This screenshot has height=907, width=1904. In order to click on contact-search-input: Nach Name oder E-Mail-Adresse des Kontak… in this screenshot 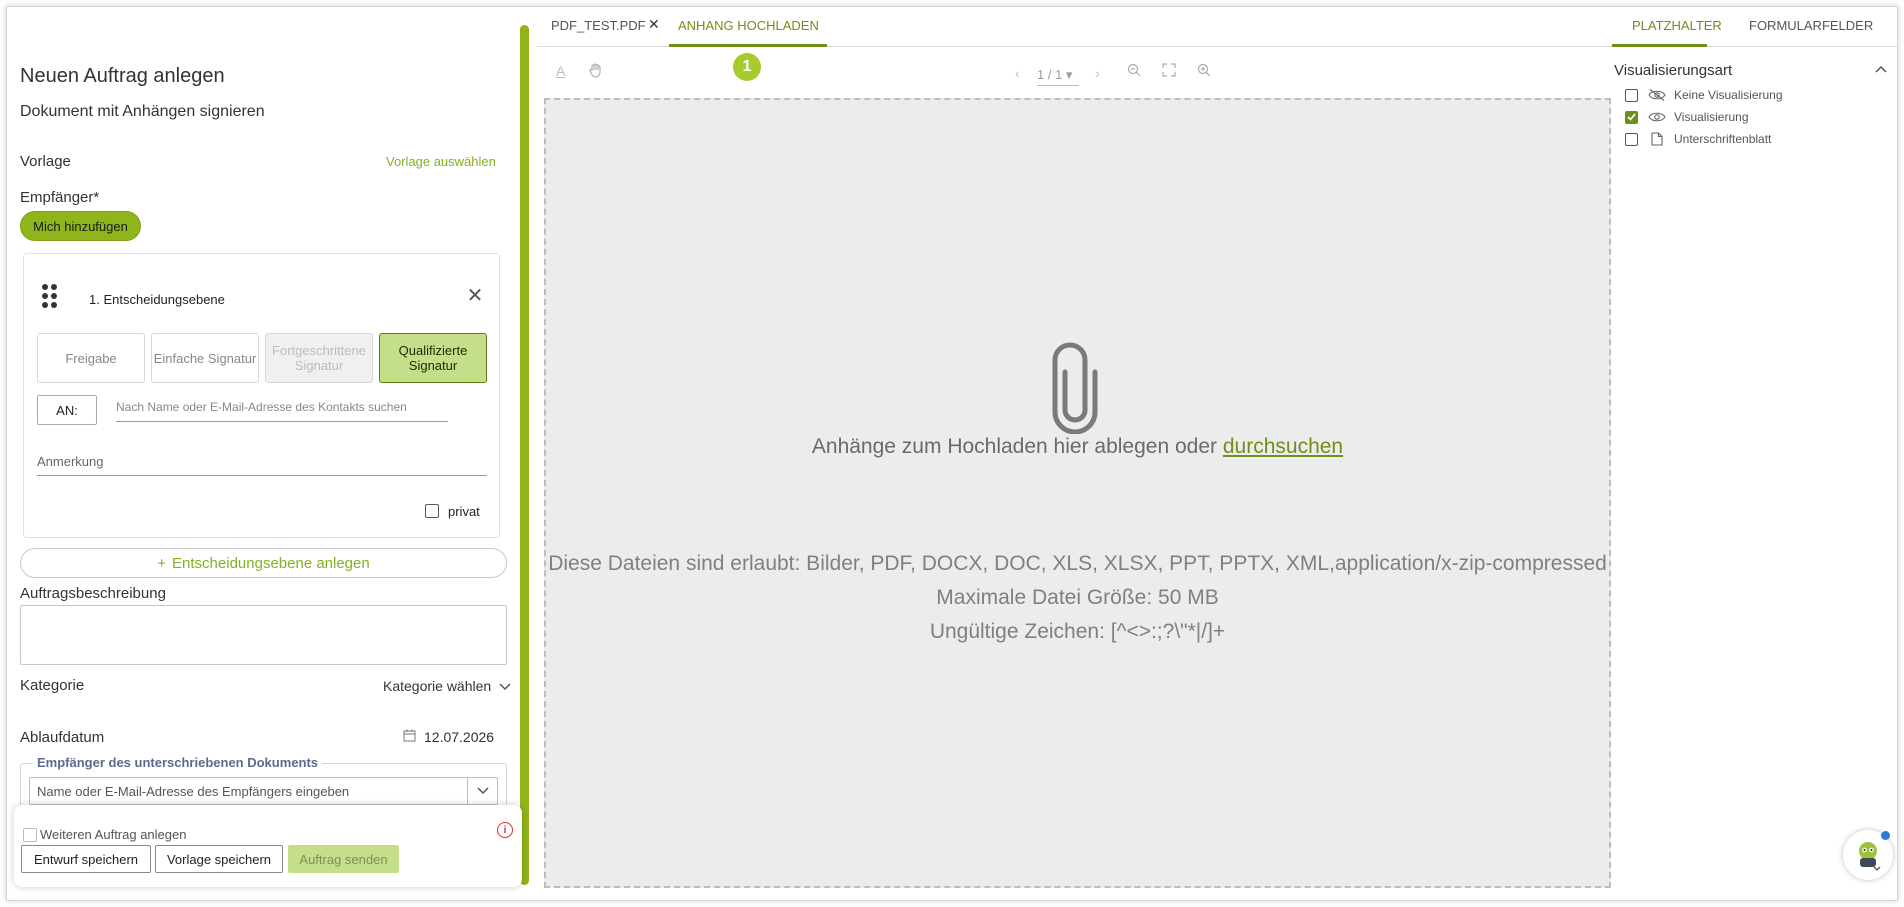, I will do `click(282, 411)`.